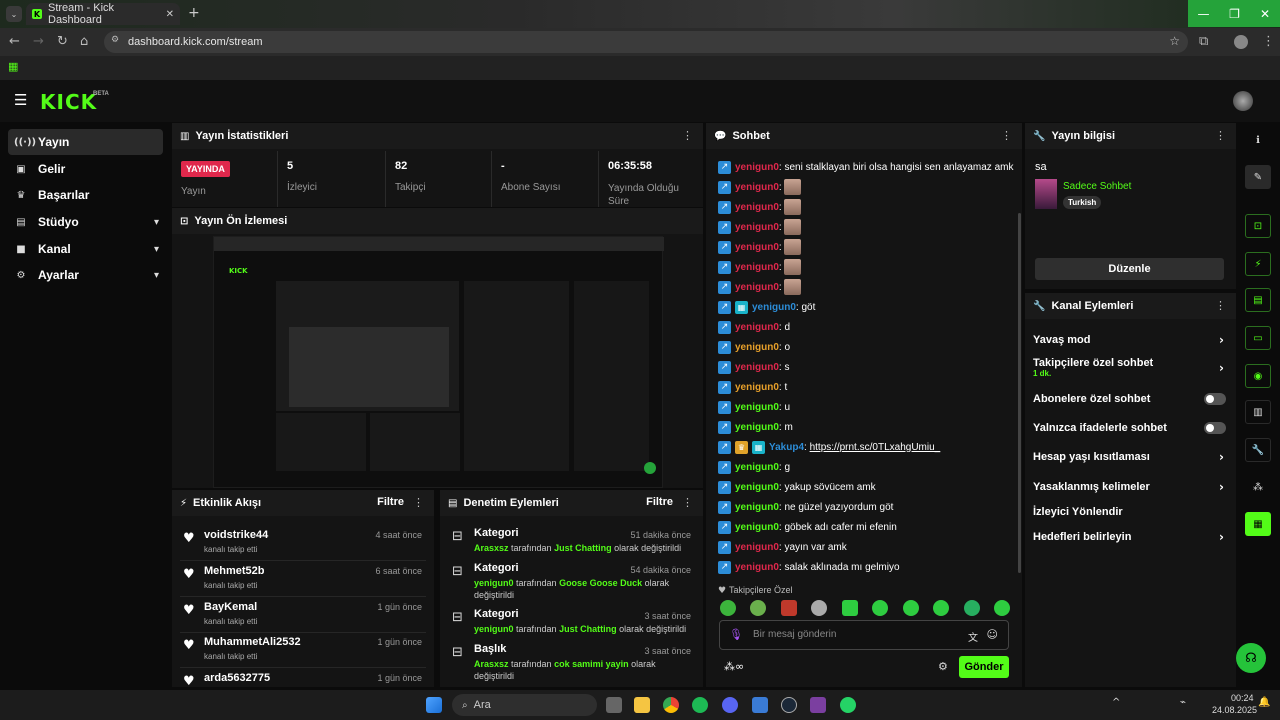 This screenshot has height=720, width=1280. What do you see at coordinates (730, 705) in the screenshot?
I see `discord-icon` at bounding box center [730, 705].